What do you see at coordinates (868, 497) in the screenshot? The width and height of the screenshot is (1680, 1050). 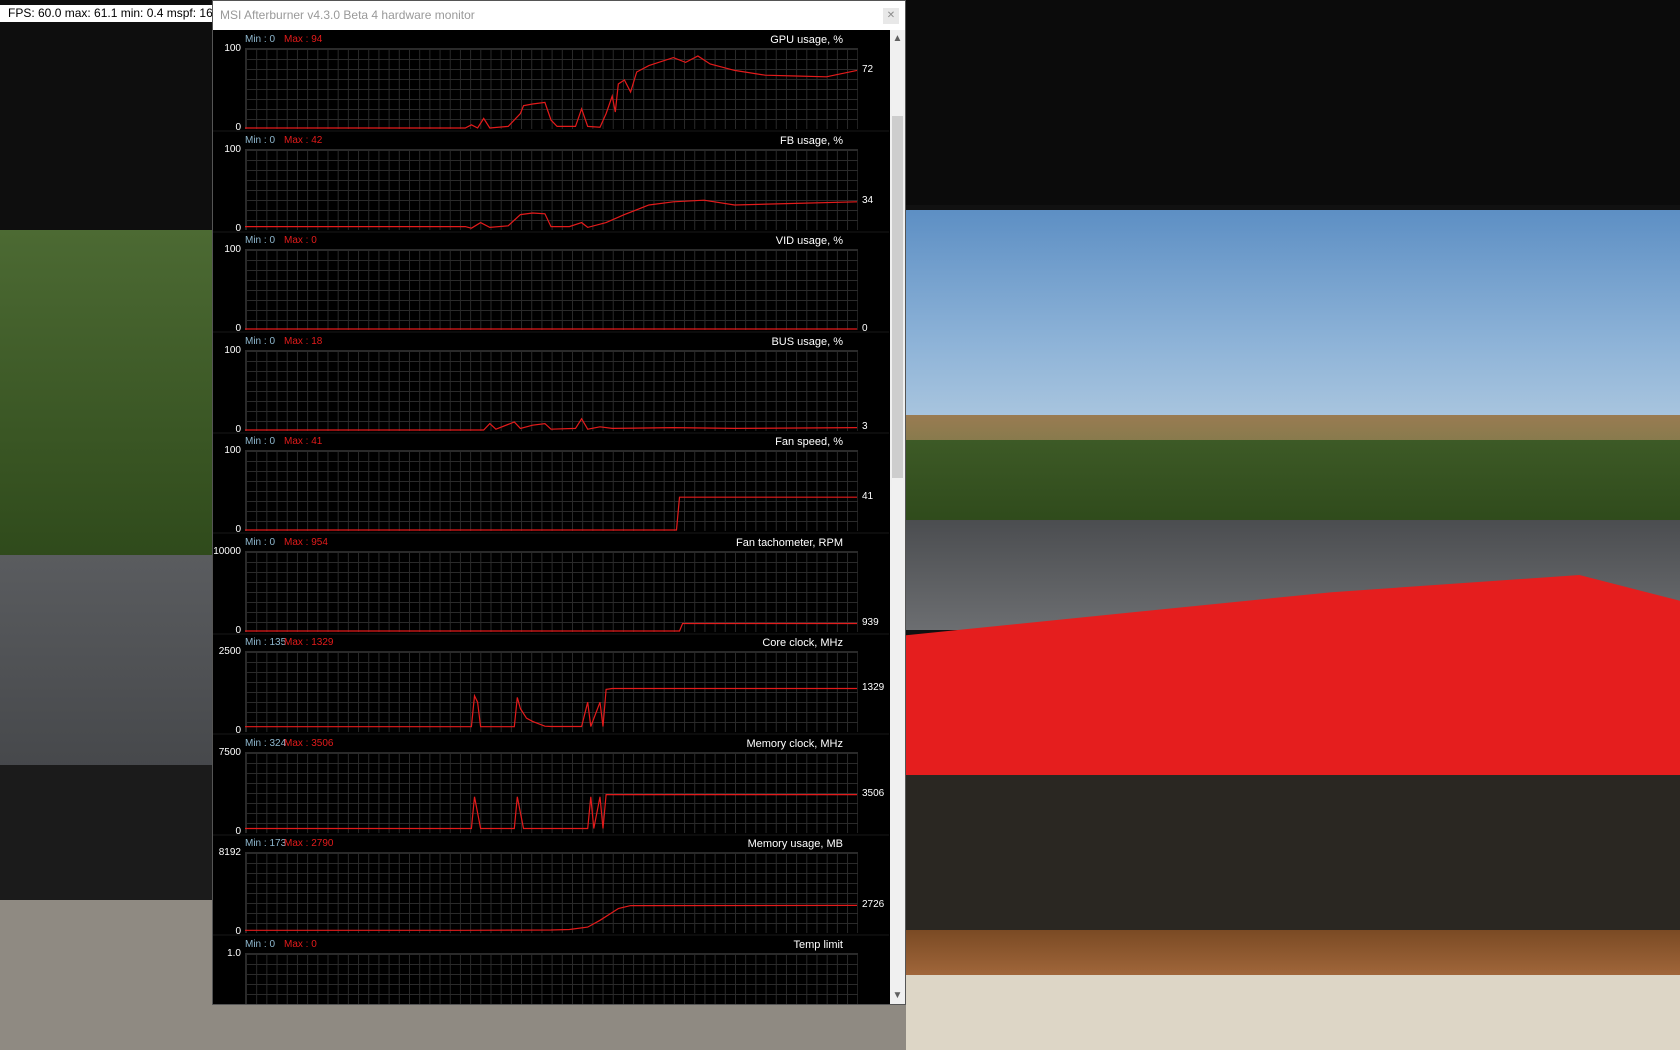 I see `graph-current-value: 41` at bounding box center [868, 497].